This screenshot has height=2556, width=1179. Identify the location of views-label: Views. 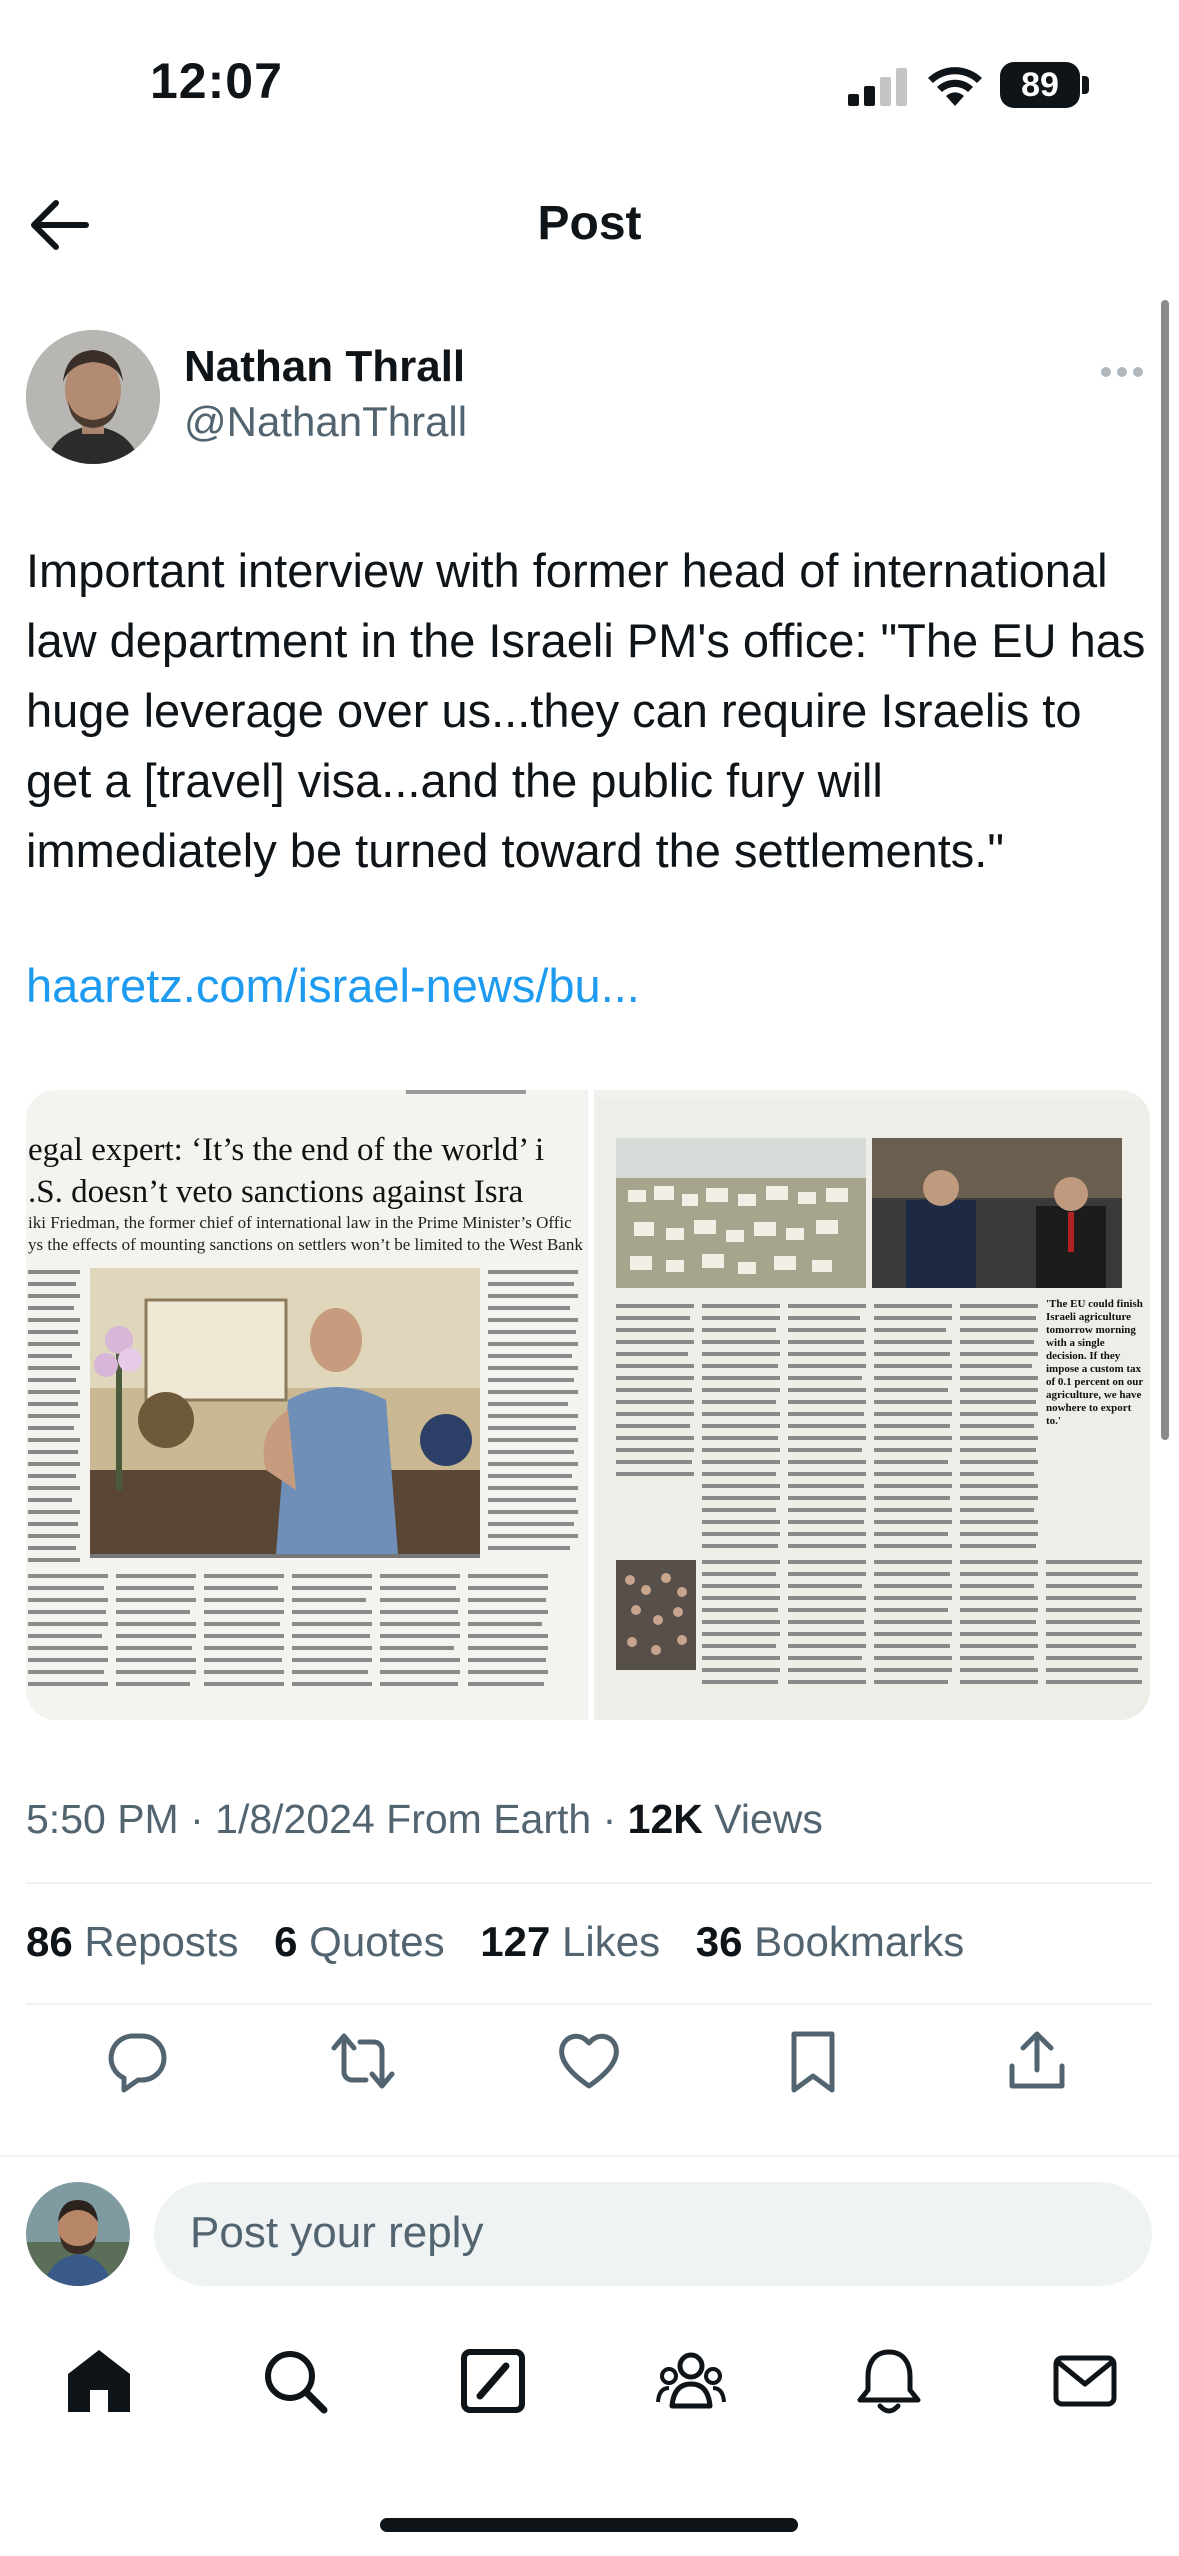
(768, 1819).